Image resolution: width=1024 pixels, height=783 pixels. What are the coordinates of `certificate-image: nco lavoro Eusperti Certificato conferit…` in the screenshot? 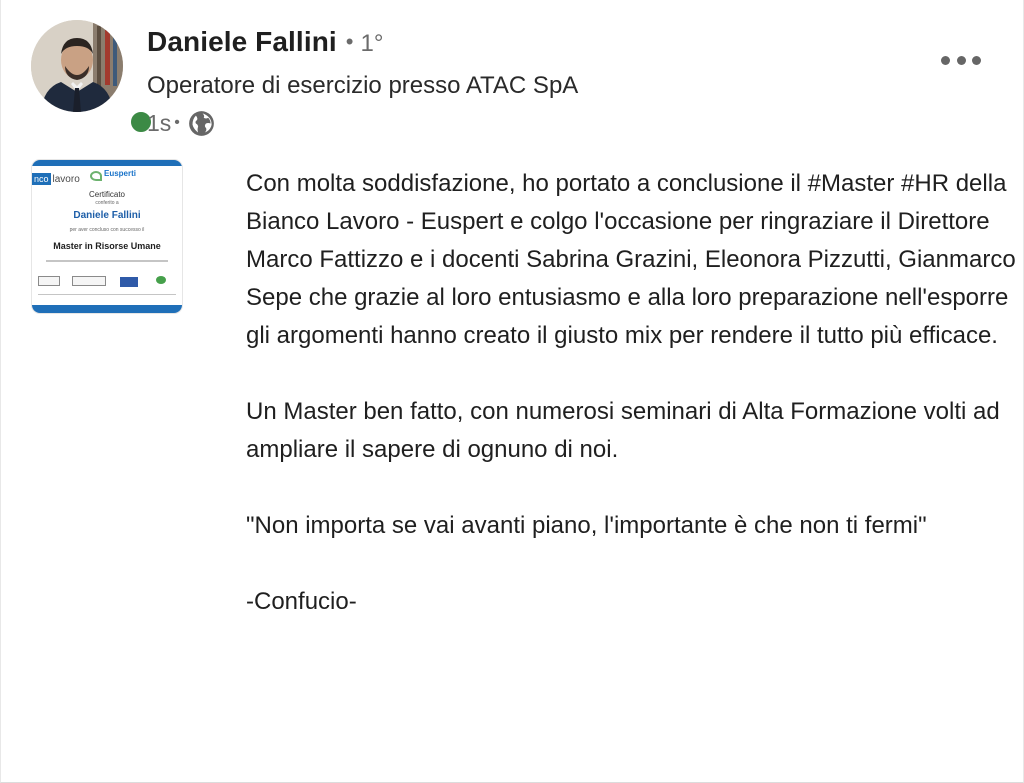 It's located at (107, 236).